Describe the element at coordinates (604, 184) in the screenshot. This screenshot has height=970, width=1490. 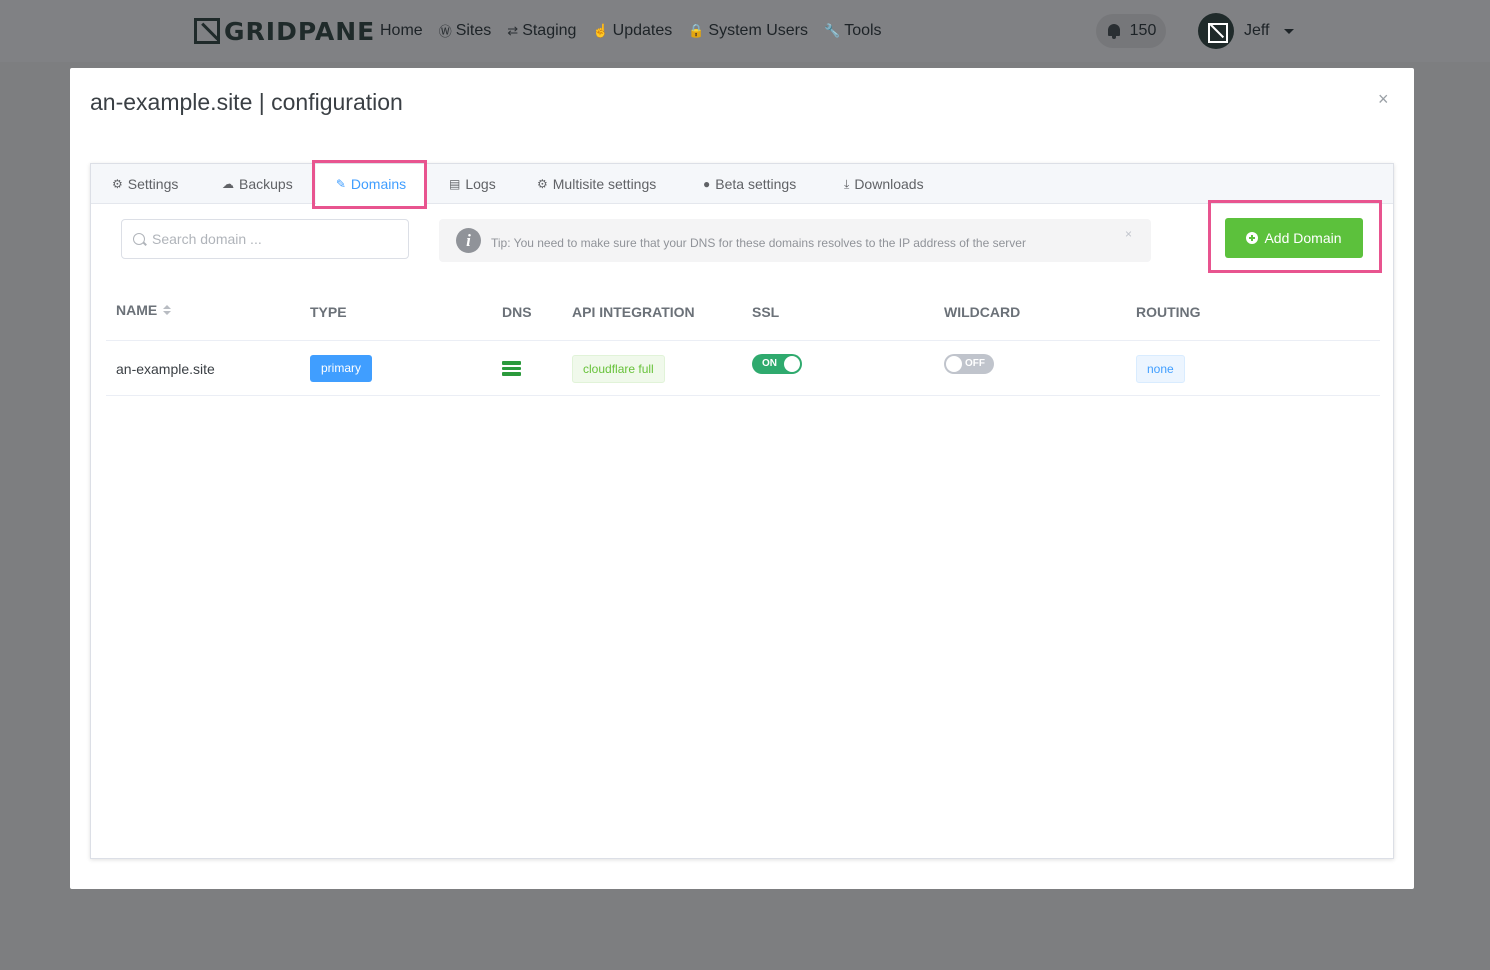
I see `tab-multisite-label: Multisite settings` at that location.